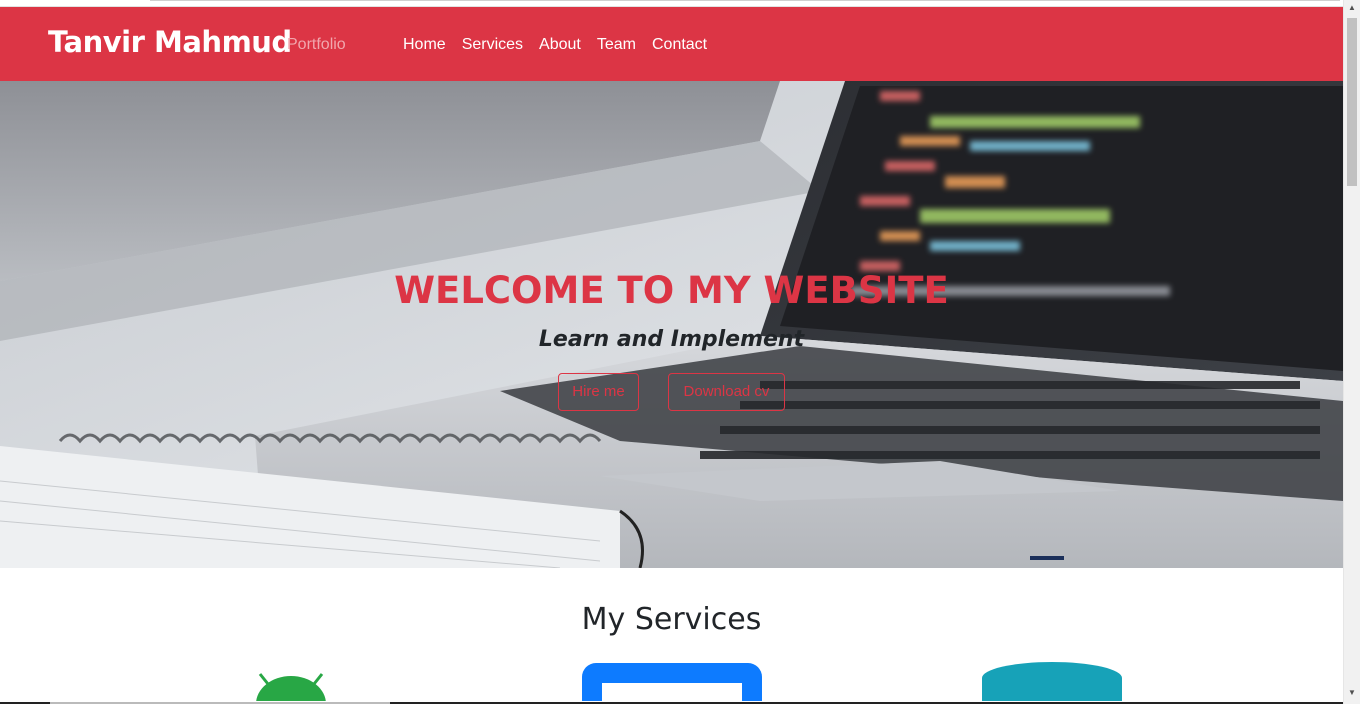  I want to click on nav-link-services: Services, so click(492, 45).